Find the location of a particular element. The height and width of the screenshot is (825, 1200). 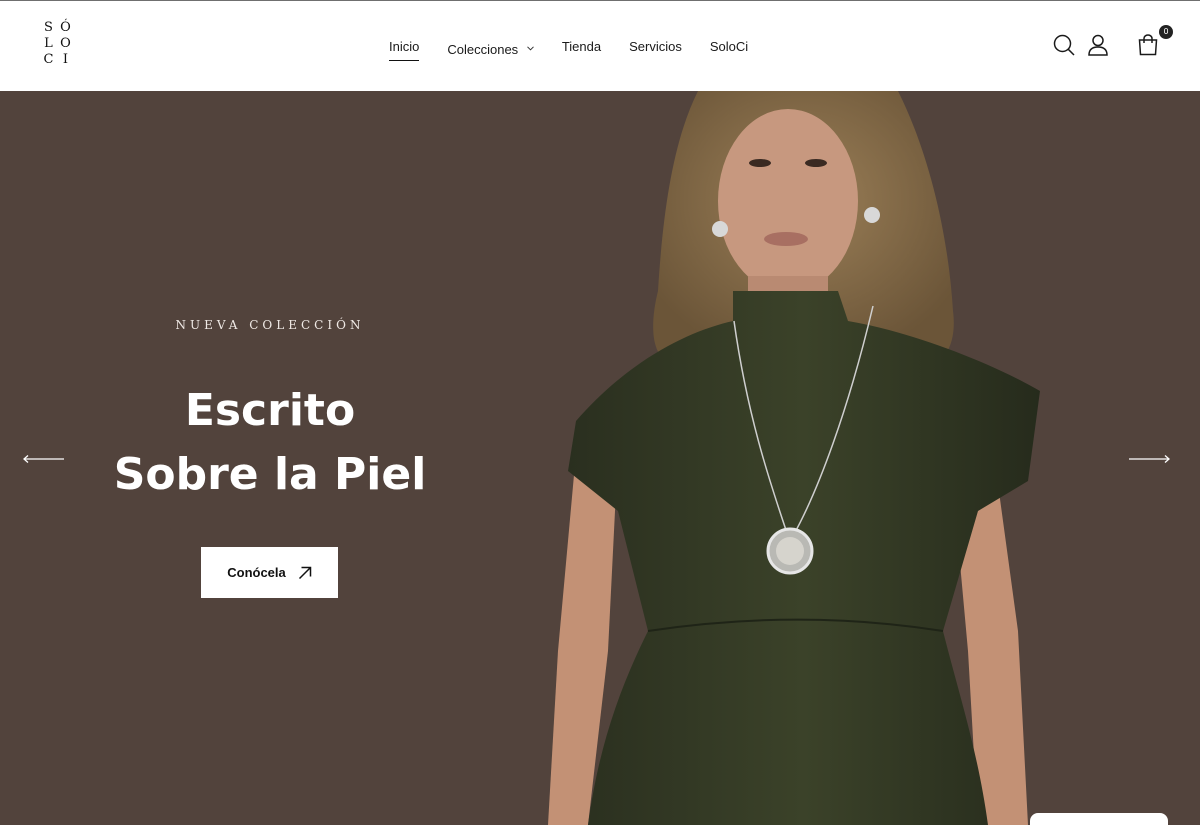

cta-label: Conócela is located at coordinates (256, 572).